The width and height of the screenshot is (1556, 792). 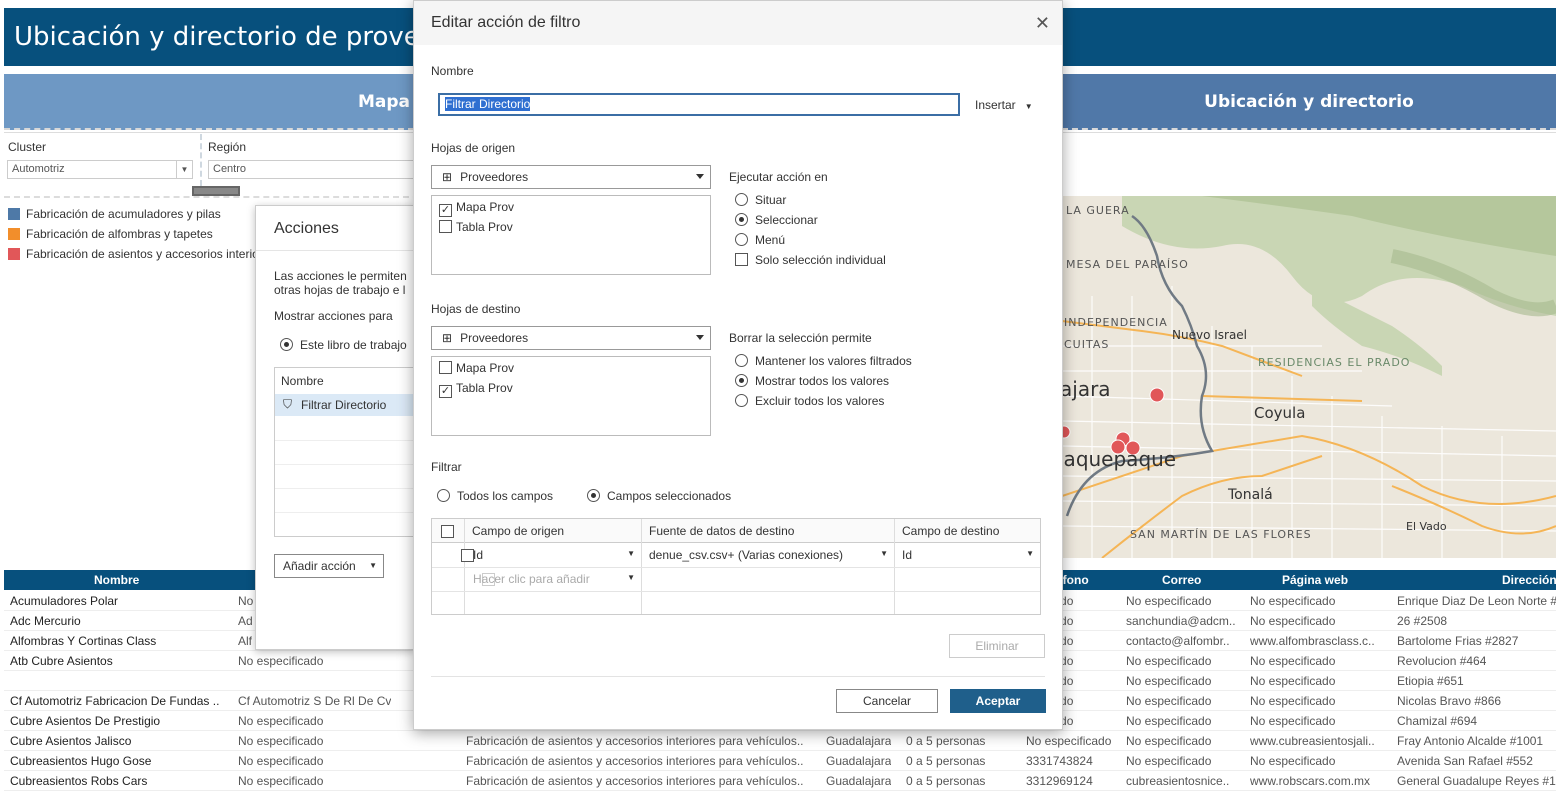 I want to click on run-on-menu: Menú, so click(x=760, y=240).